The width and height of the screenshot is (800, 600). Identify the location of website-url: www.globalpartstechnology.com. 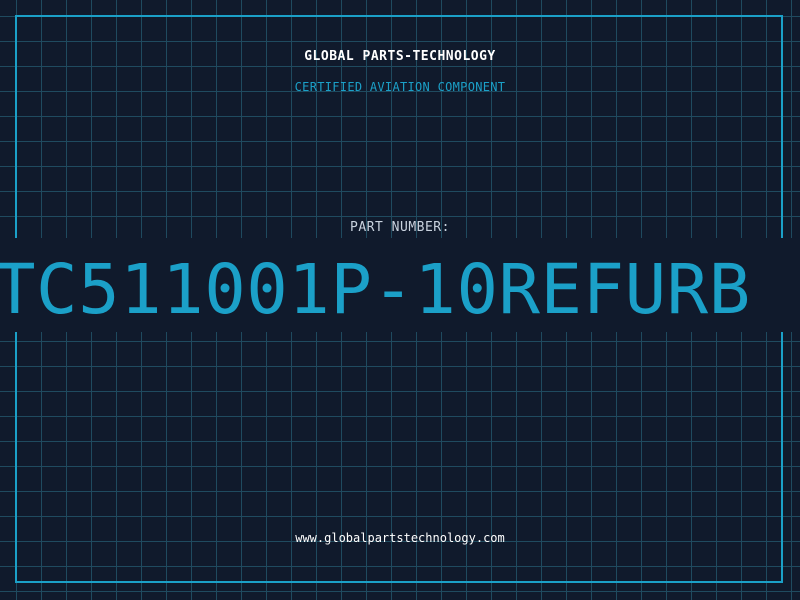
(400, 538).